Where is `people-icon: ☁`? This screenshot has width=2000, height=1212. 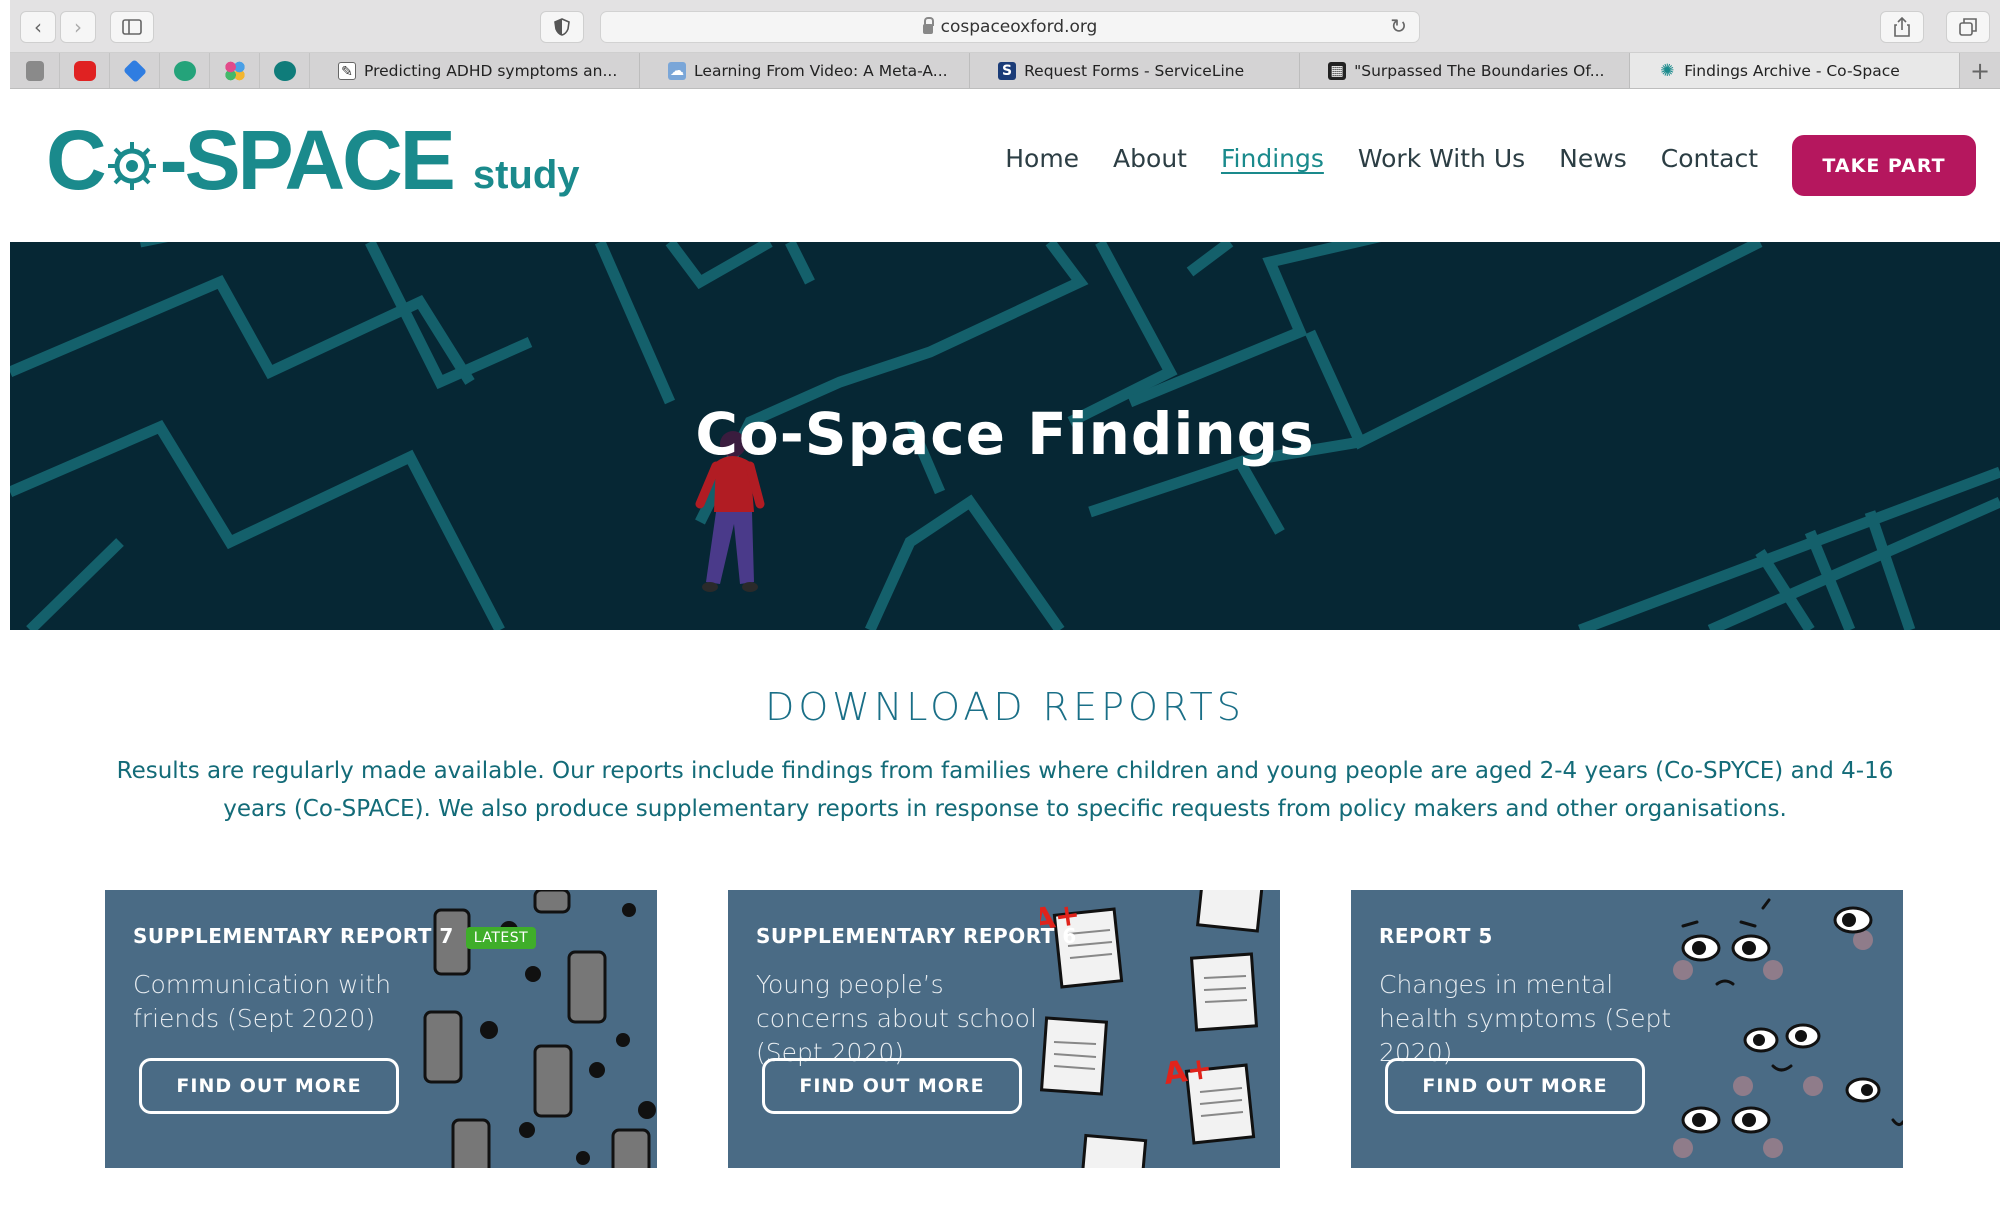
people-icon: ☁ is located at coordinates (677, 70).